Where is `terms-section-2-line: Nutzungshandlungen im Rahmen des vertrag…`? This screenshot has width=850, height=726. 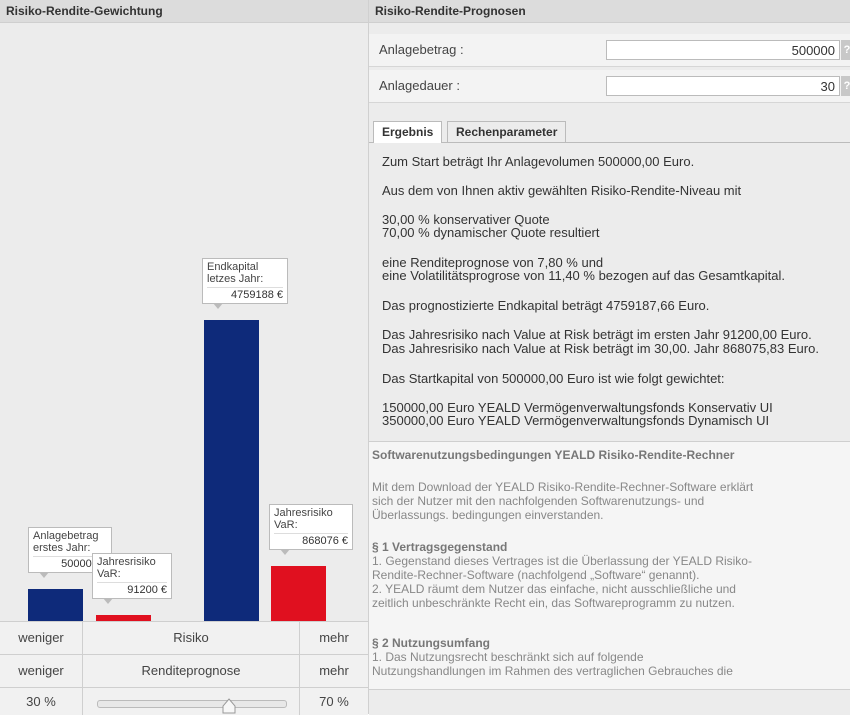
terms-section-2-line: Nutzungshandlungen im Rahmen des vertrag… is located at coordinates (552, 671).